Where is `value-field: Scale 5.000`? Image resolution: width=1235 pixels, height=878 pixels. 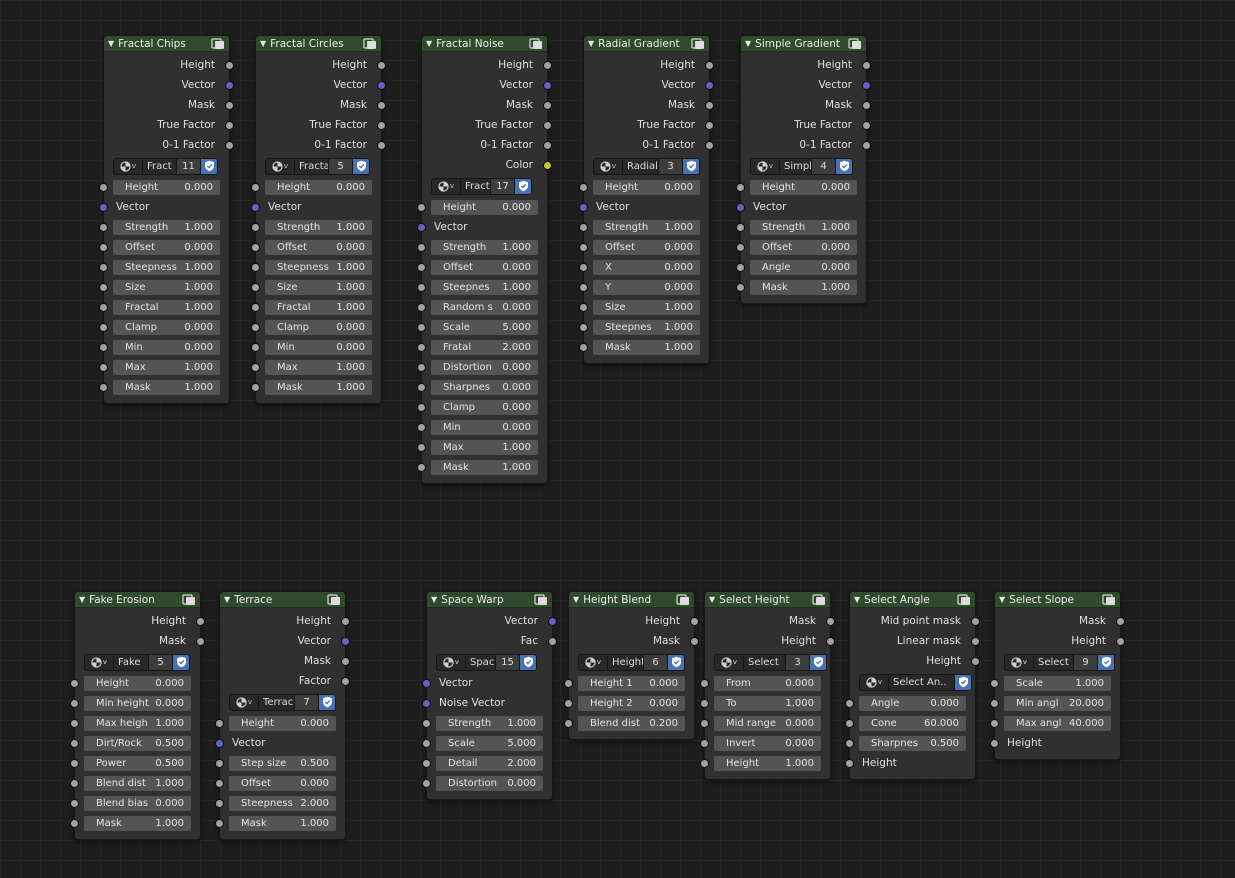 value-field: Scale 5.000 is located at coordinates (484, 327).